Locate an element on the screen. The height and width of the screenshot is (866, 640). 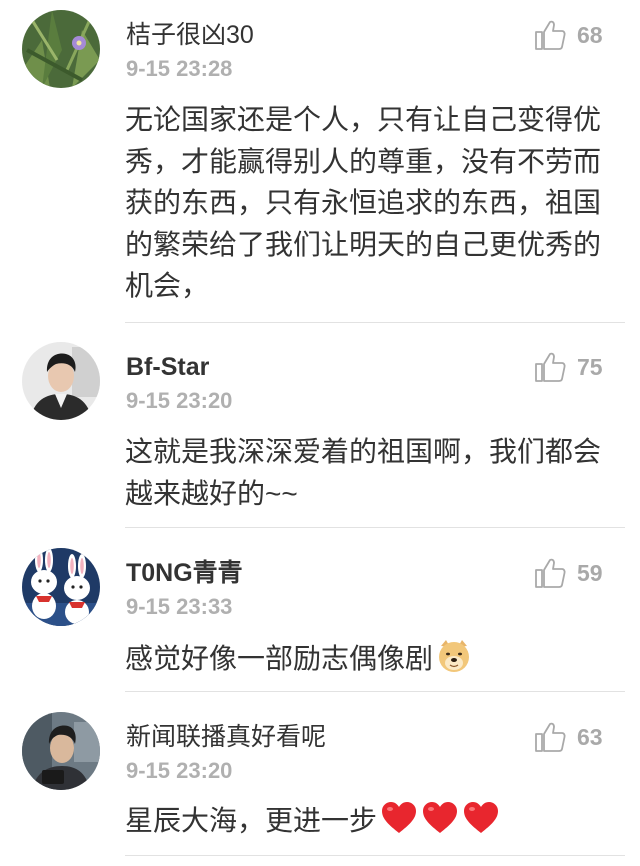
comment-text-content: 这就是我深深爱着的祖国啊，我们都会越来越好的~~ is located at coordinates (363, 472).